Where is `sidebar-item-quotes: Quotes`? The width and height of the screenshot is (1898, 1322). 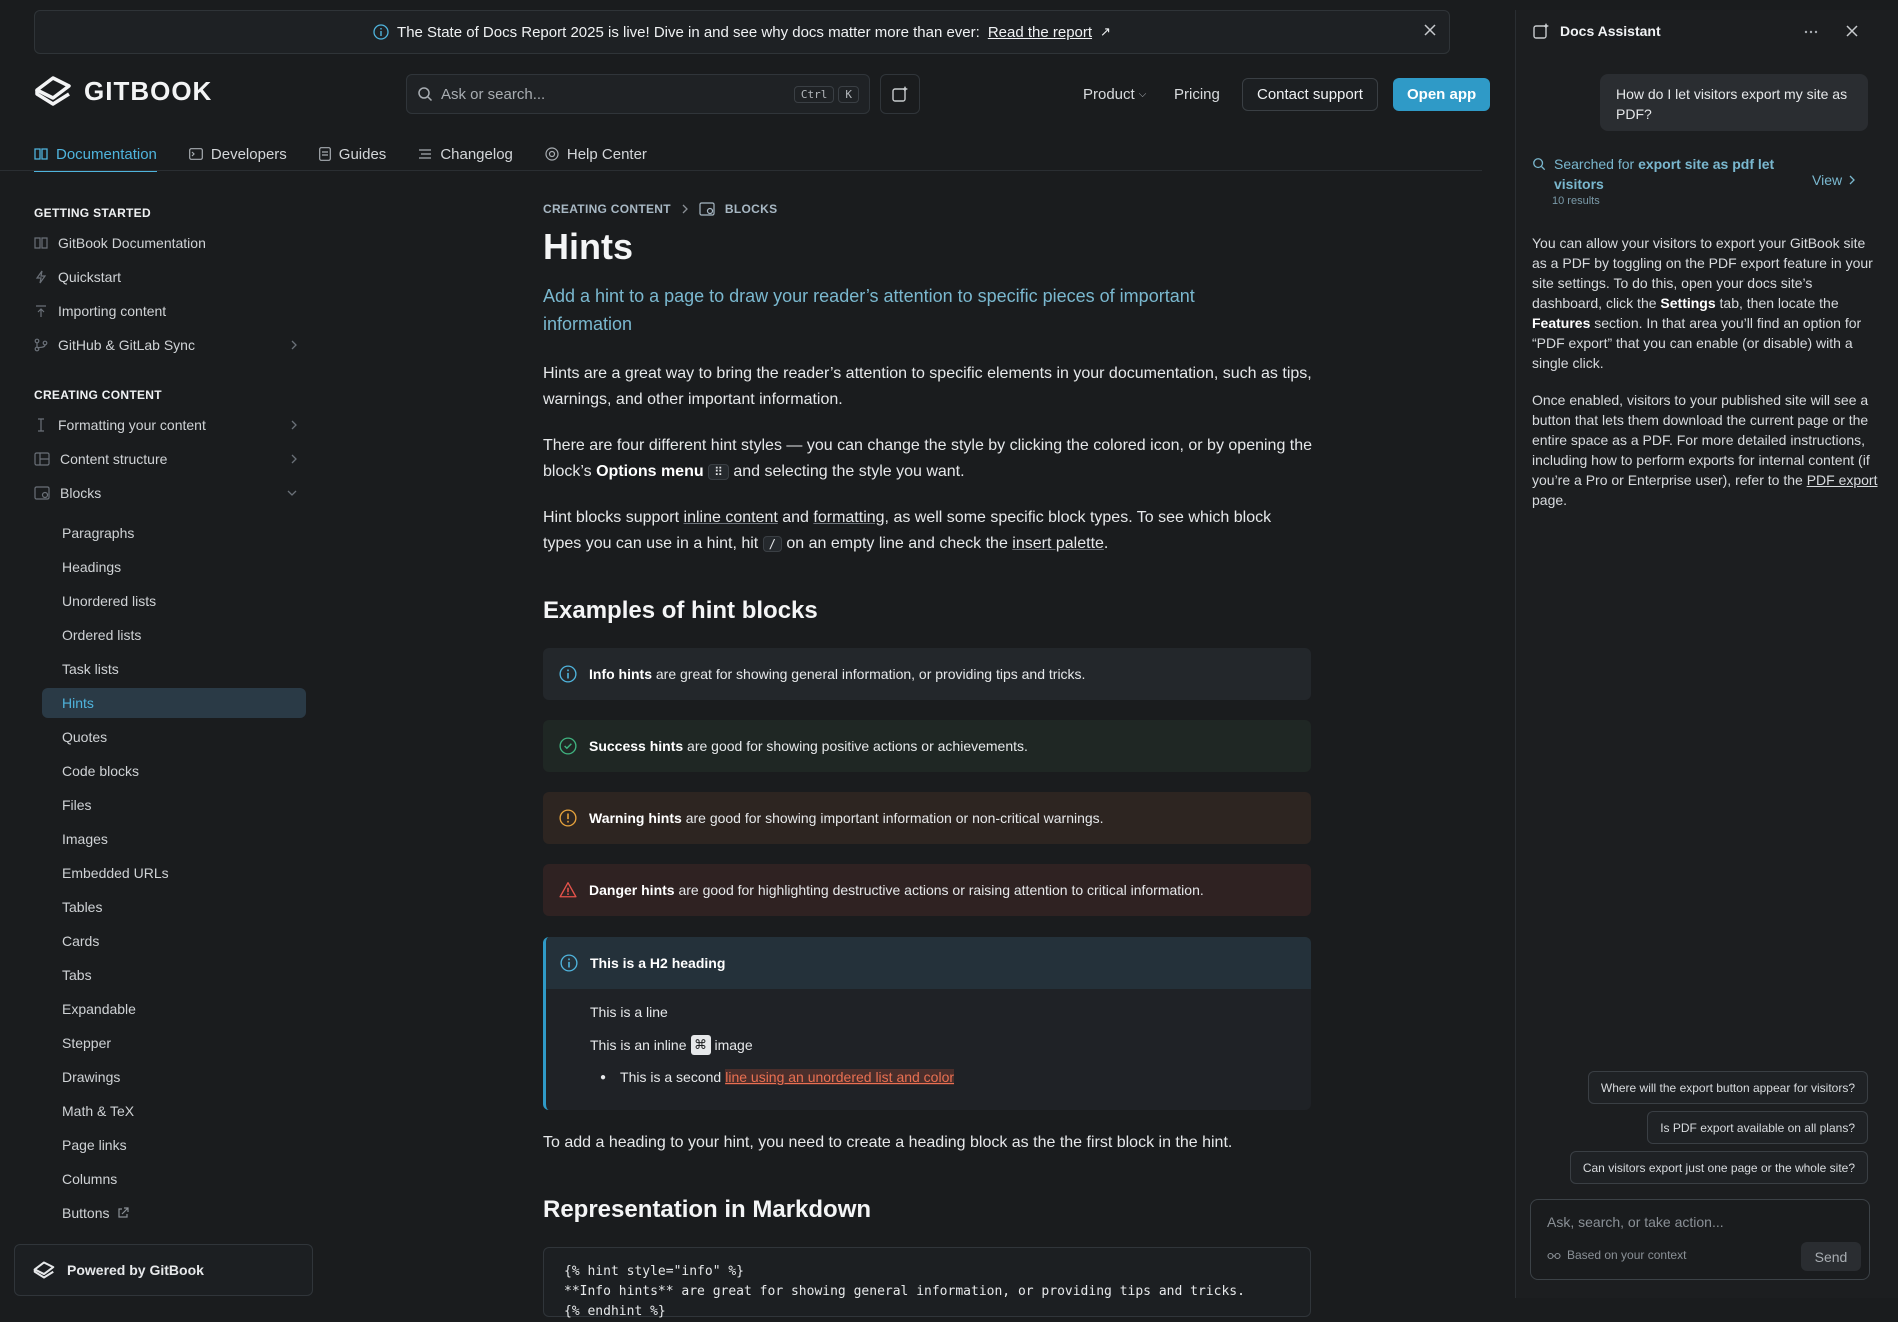 sidebar-item-quotes: Quotes is located at coordinates (174, 737).